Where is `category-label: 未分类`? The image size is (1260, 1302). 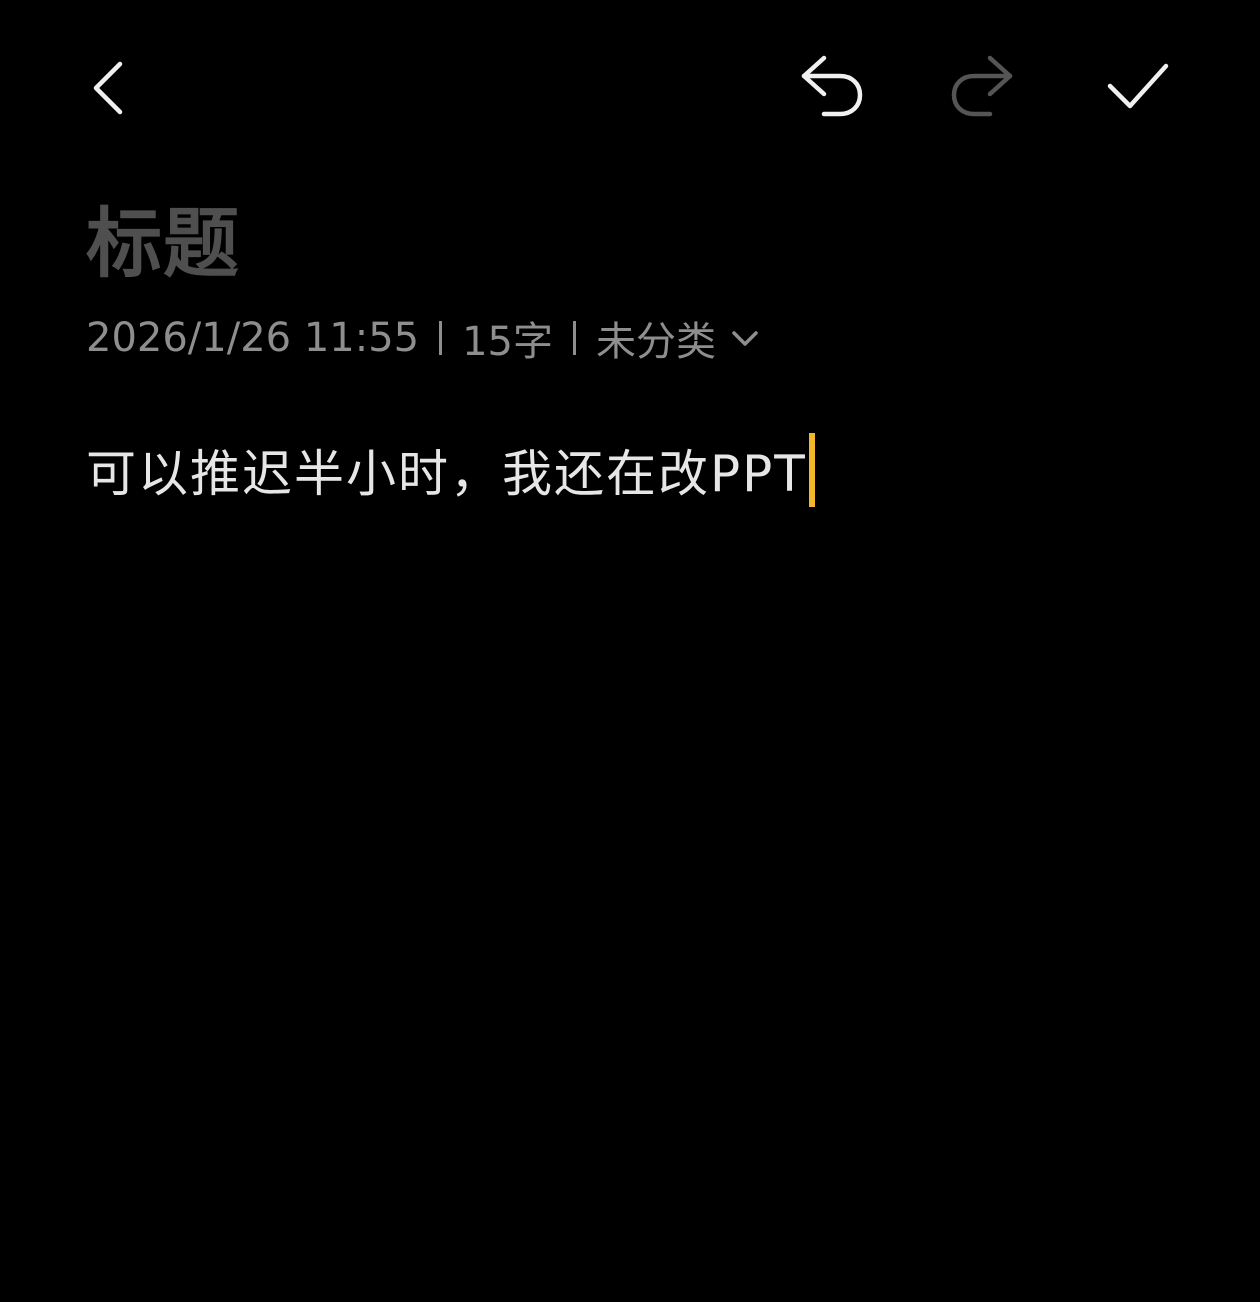 category-label: 未分类 is located at coordinates (656, 342).